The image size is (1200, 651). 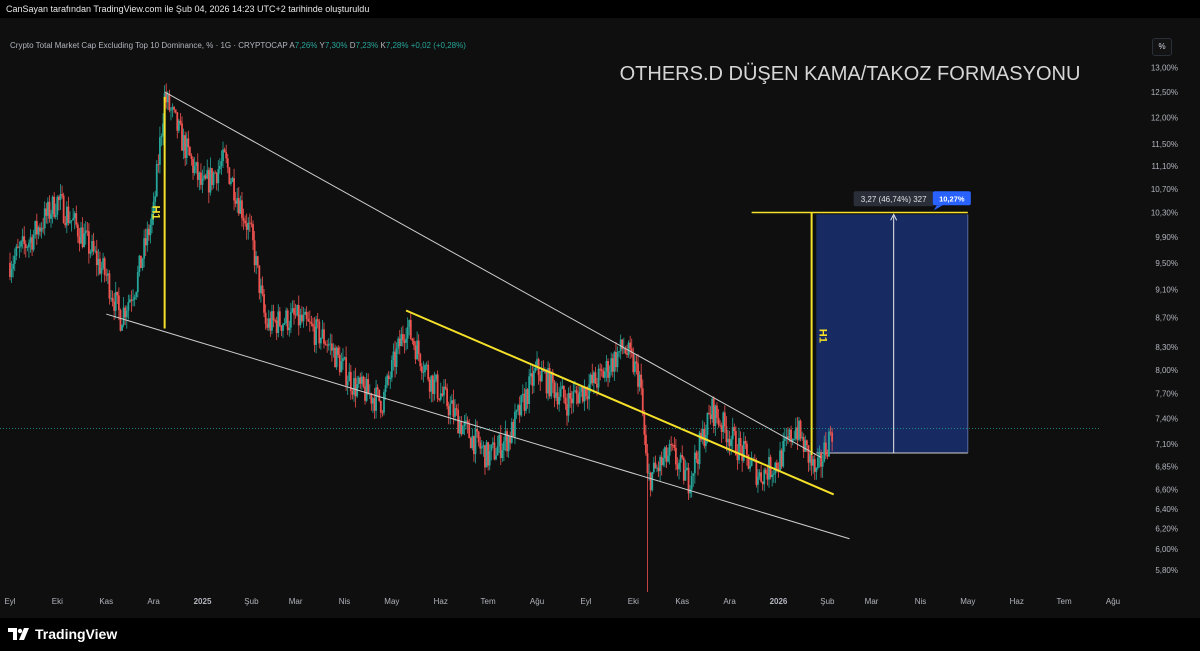 What do you see at coordinates (729, 601) in the screenshot?
I see `x-tick-label: Ara` at bounding box center [729, 601].